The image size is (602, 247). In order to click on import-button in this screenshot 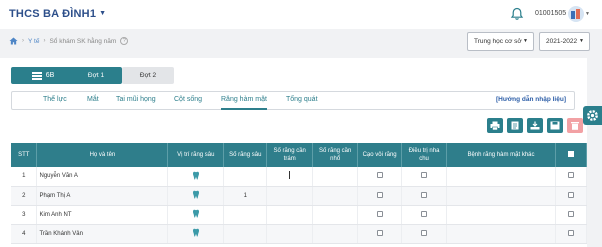, I will do `click(515, 125)`.